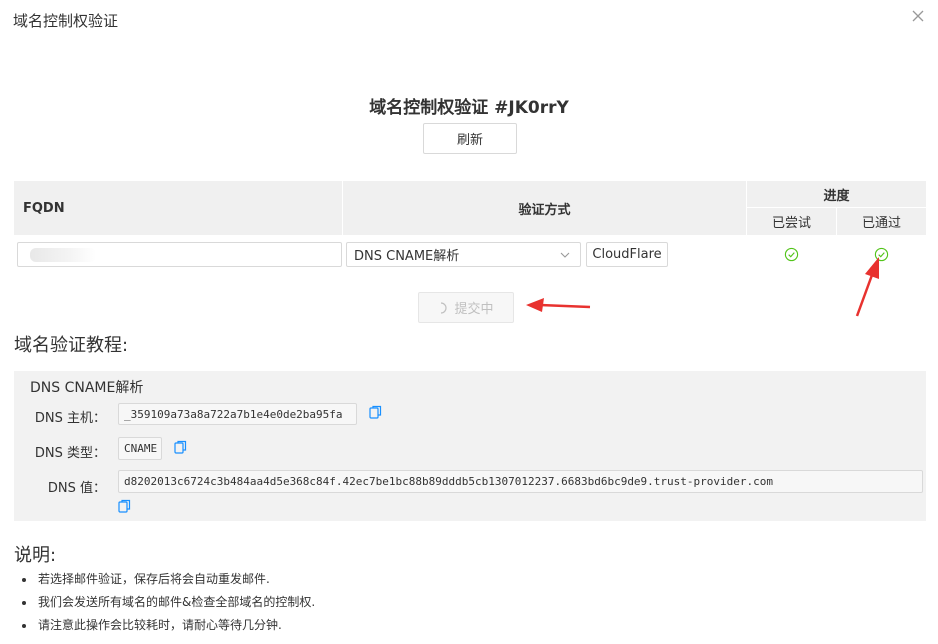  Describe the element at coordinates (35, 555) in the screenshot. I see `notes-heading: 说明:` at that location.